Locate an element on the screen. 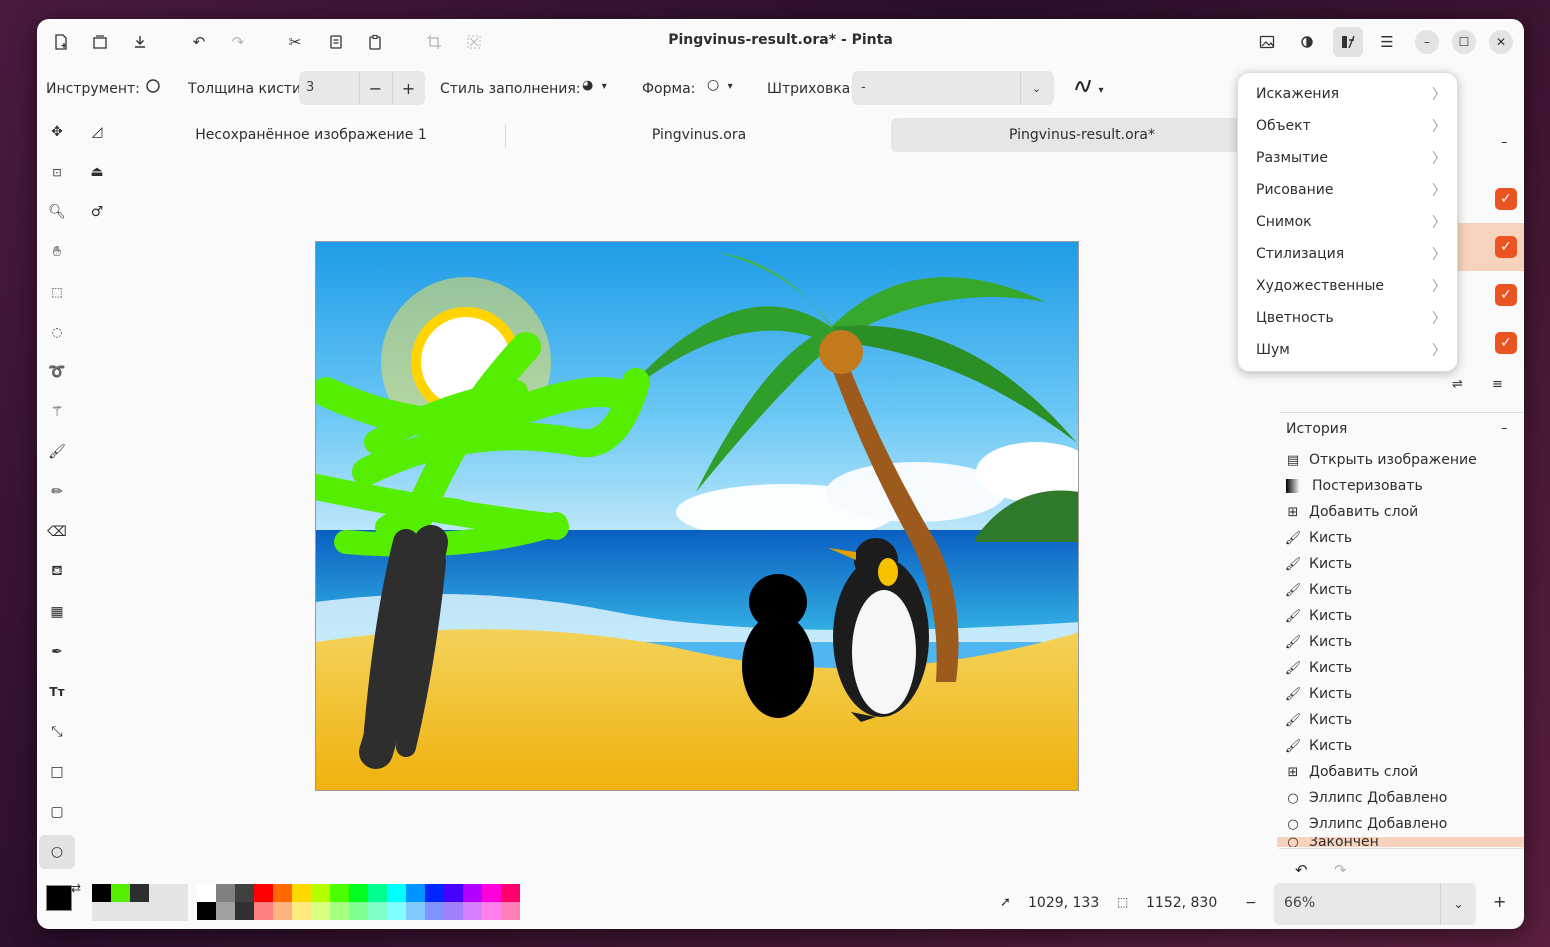  brush-width-decrease-button: − is located at coordinates (375, 88).